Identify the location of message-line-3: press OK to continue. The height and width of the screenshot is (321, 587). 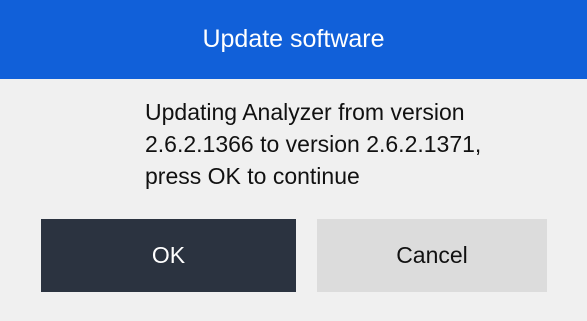
(252, 176).